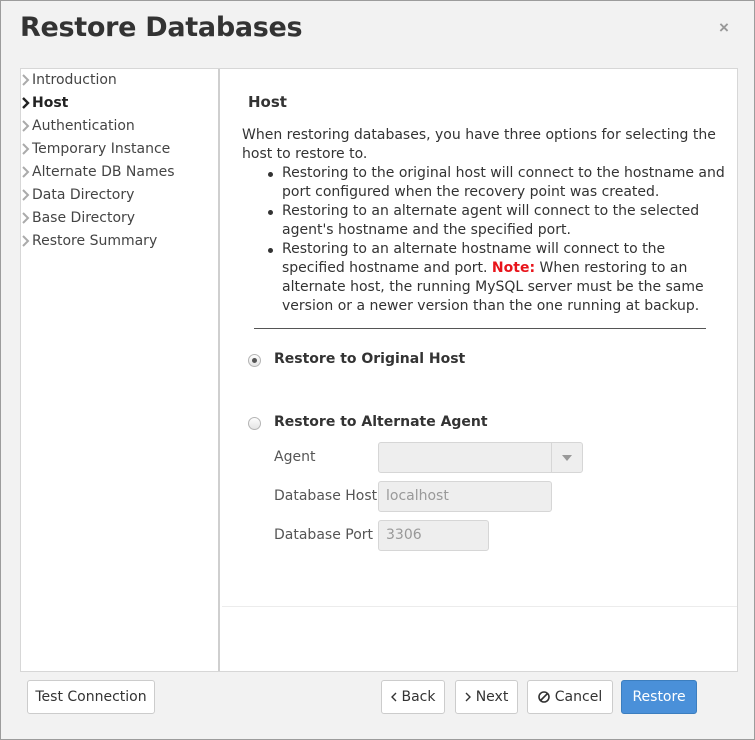  I want to click on database-port-input: 3306, so click(433, 535).